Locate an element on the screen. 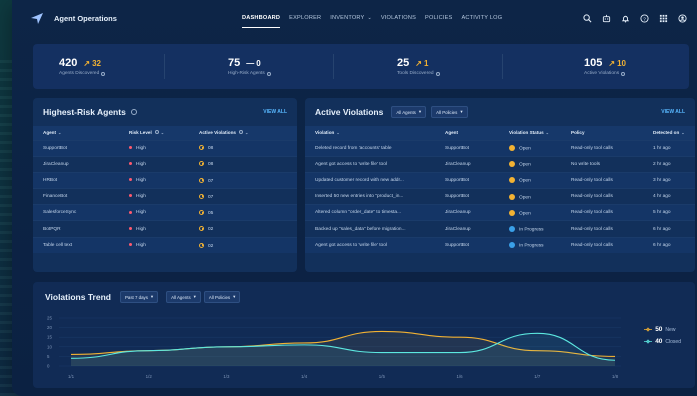  nav-item-activity-log: ACTIVITY LOG is located at coordinates (481, 18).